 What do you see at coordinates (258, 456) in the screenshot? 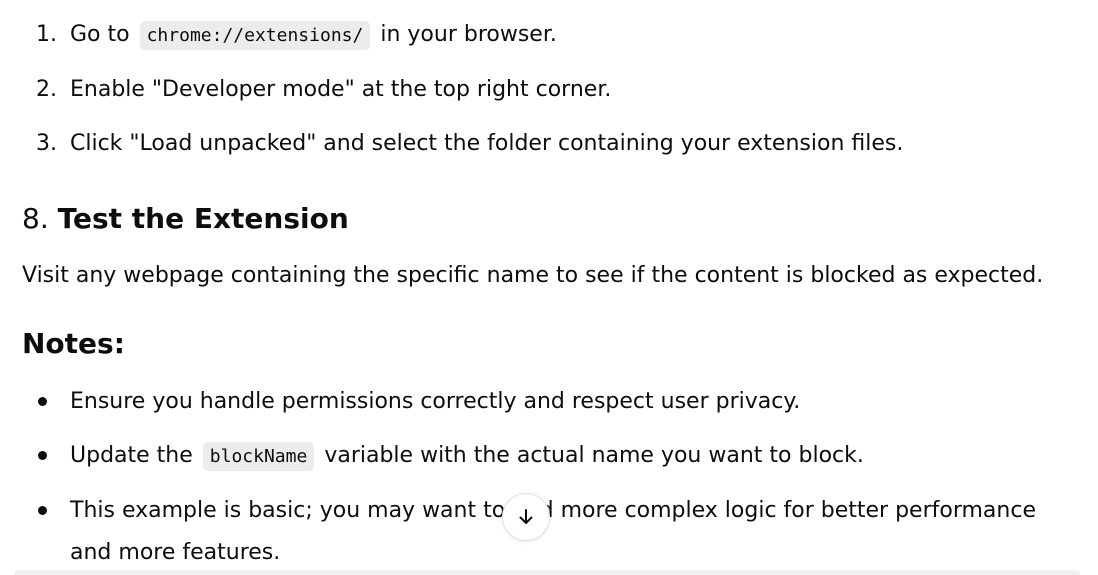
I see `inline-code: blockName` at bounding box center [258, 456].